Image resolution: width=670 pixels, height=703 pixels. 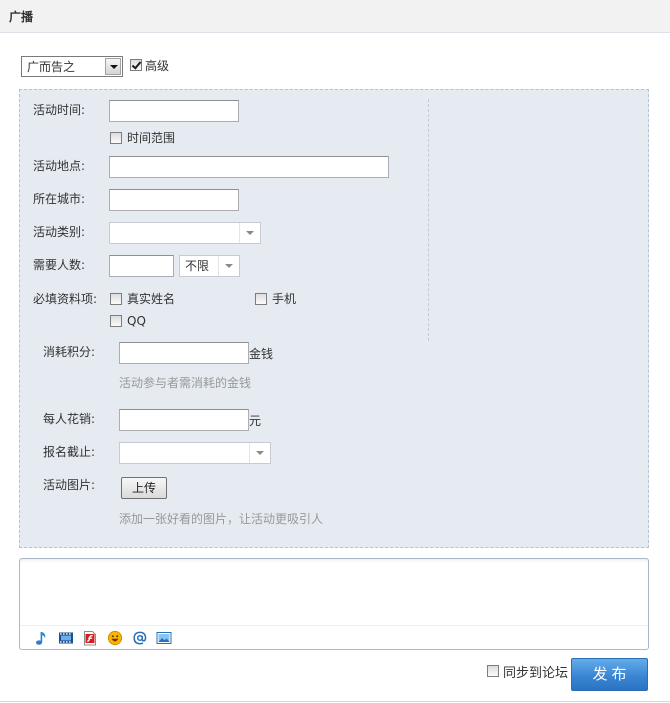 What do you see at coordinates (197, 266) in the screenshot?
I see `people-limit-selected: 不限` at bounding box center [197, 266].